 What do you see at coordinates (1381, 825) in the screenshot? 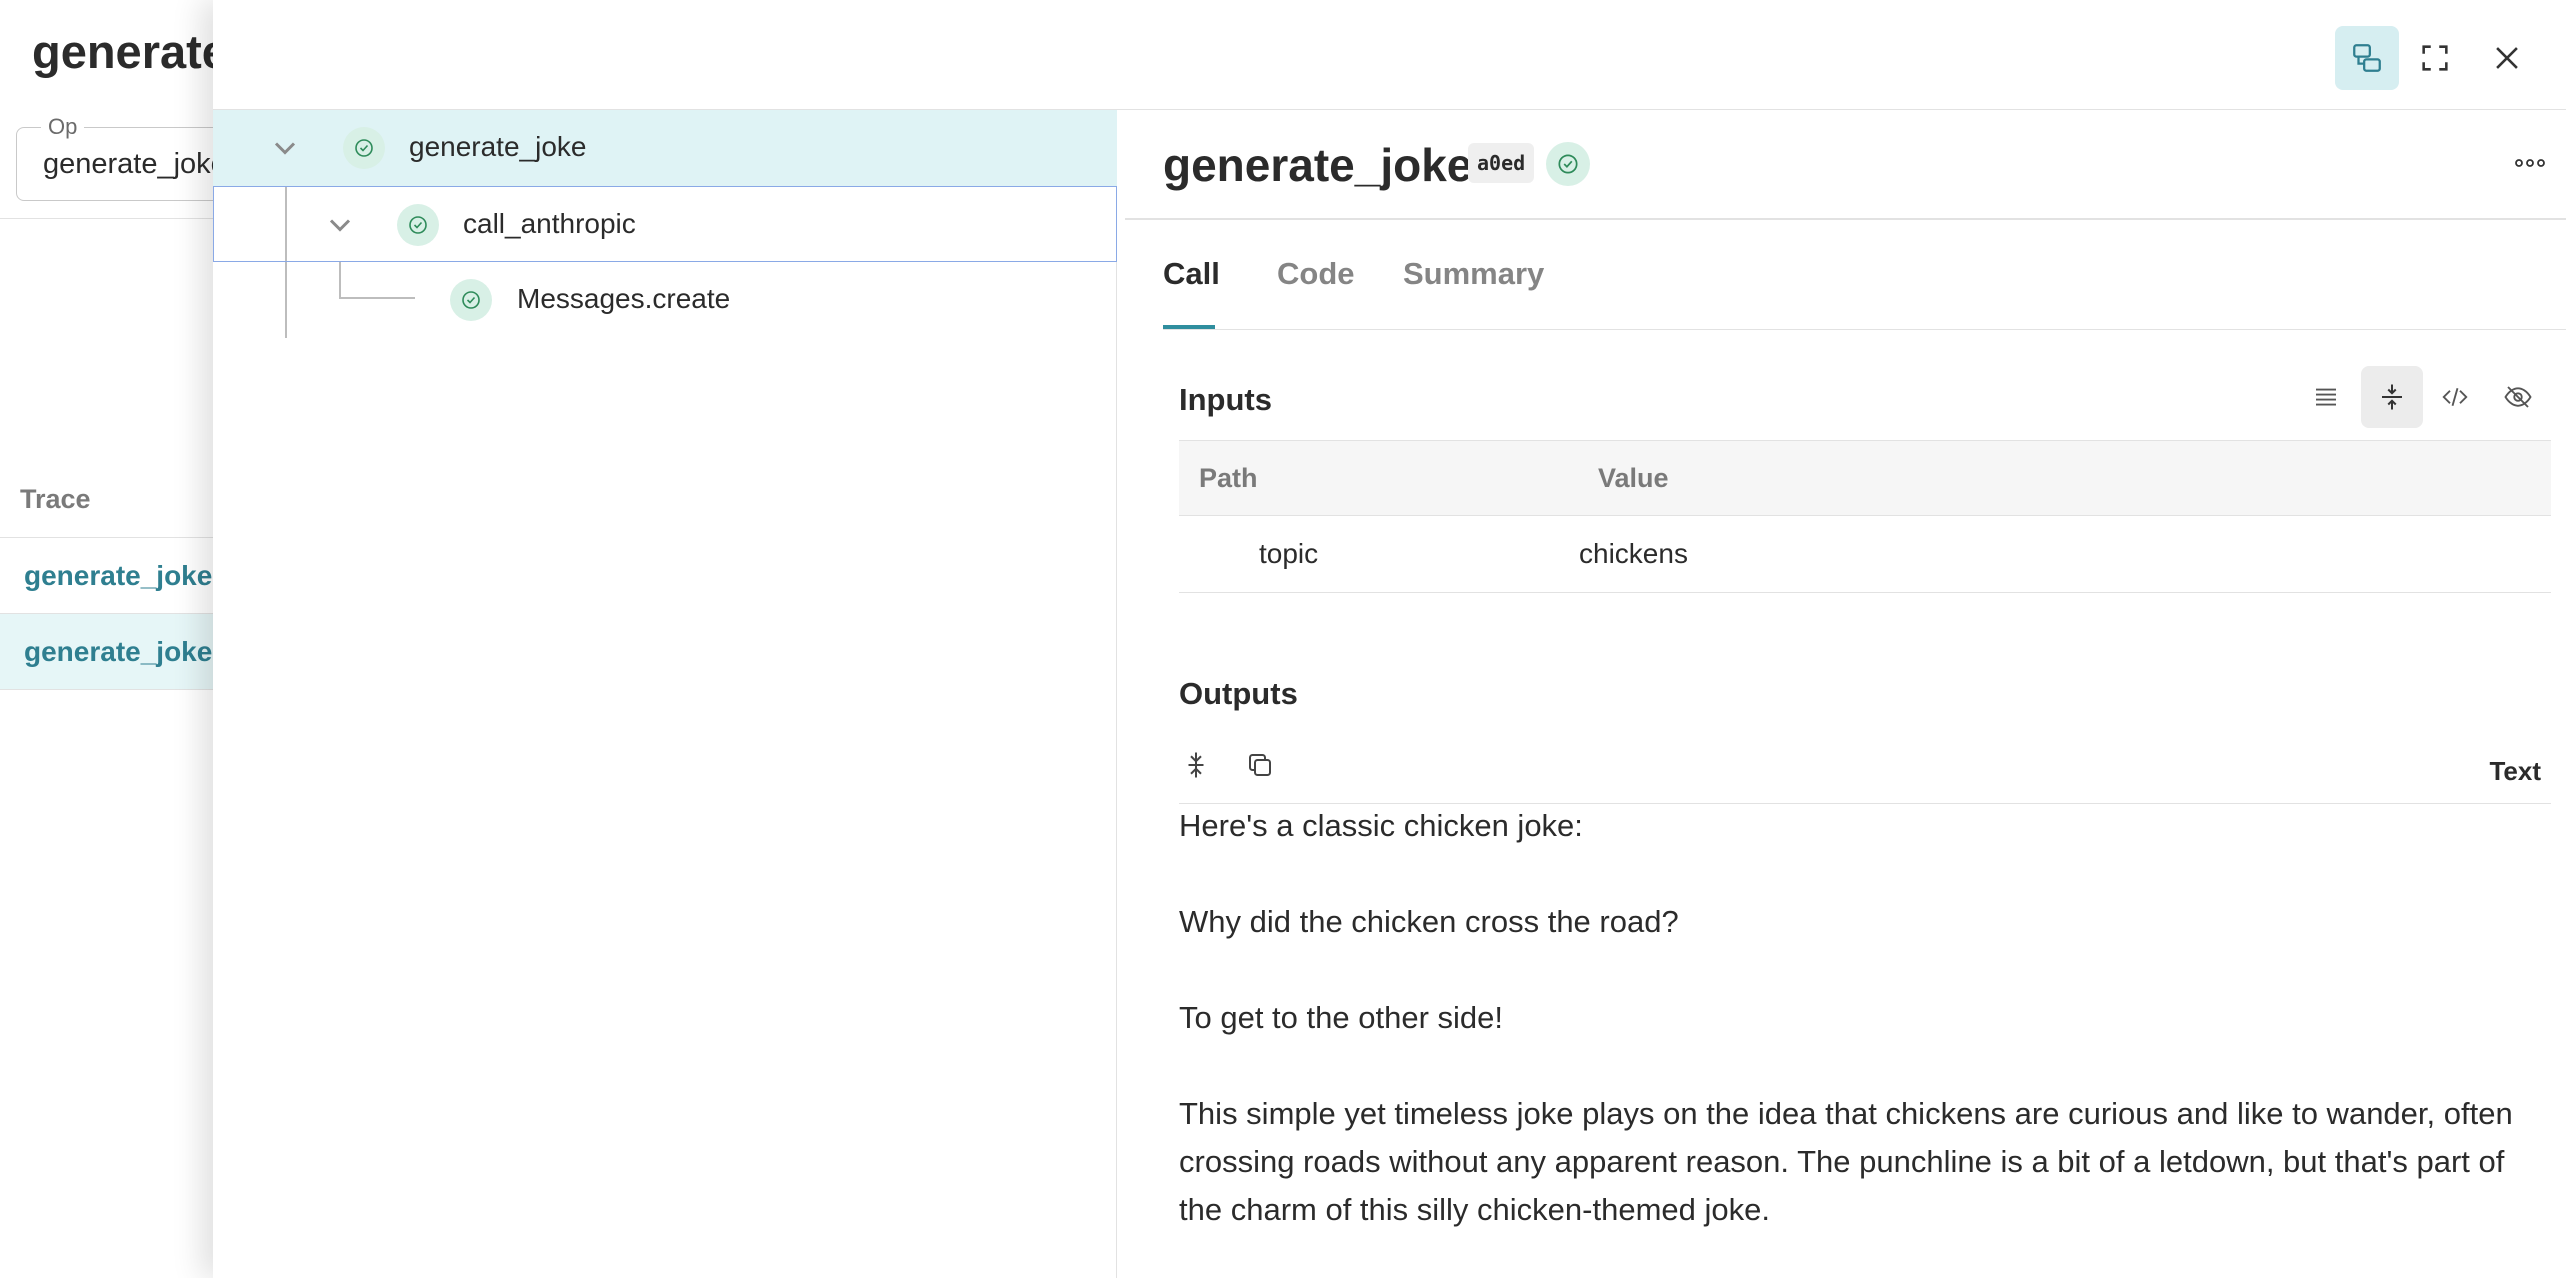
I see `output-line: Here's a classic chicken joke:` at bounding box center [1381, 825].